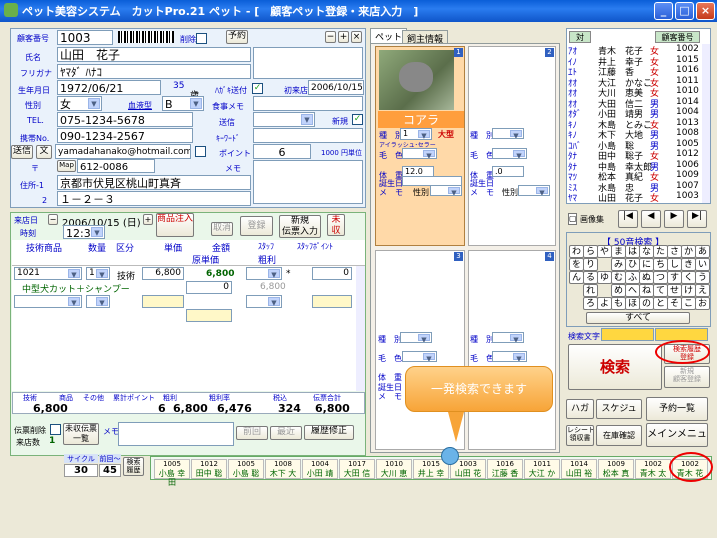 Image resolution: width=717 pixels, height=538 pixels. Describe the element at coordinates (222, 229) in the screenshot. I see `cancel-button: 取消` at that location.